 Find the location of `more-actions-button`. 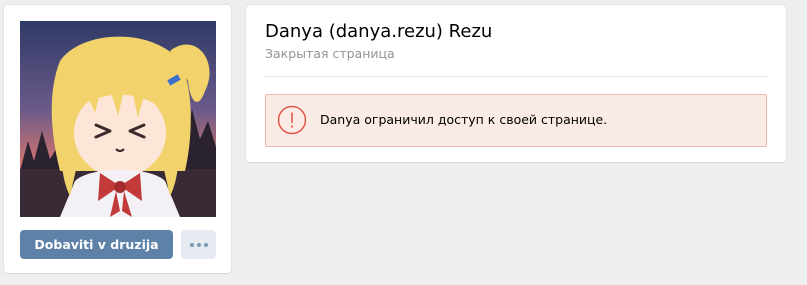

more-actions-button is located at coordinates (198, 244).